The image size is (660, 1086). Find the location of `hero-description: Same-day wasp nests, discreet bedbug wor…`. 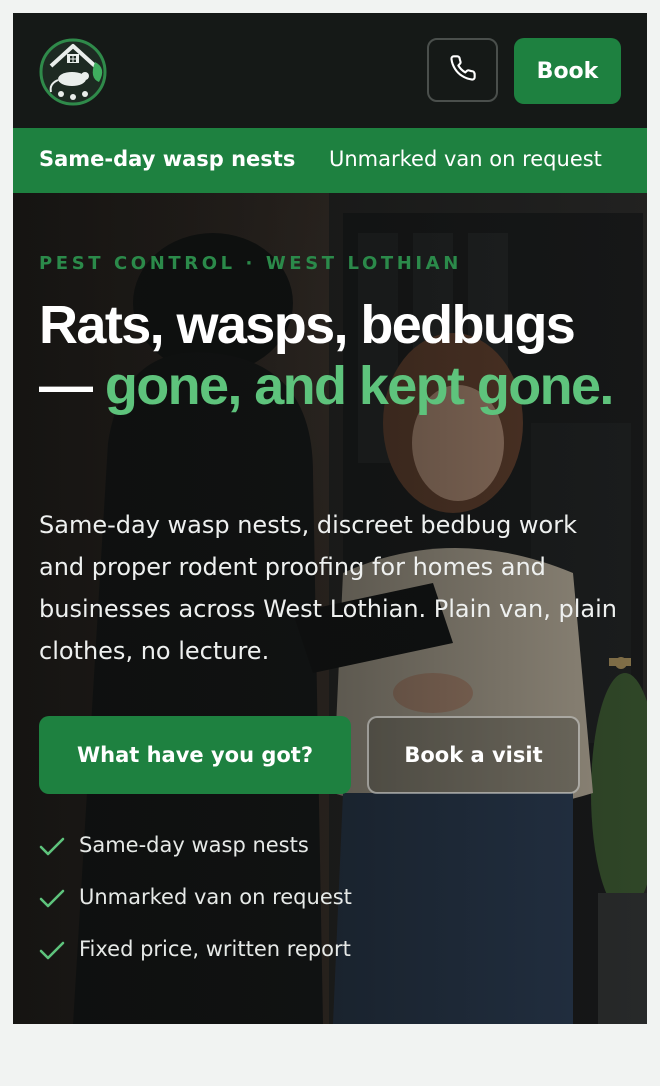

hero-description: Same-day wasp nests, discreet bedbug wor… is located at coordinates (328, 588).